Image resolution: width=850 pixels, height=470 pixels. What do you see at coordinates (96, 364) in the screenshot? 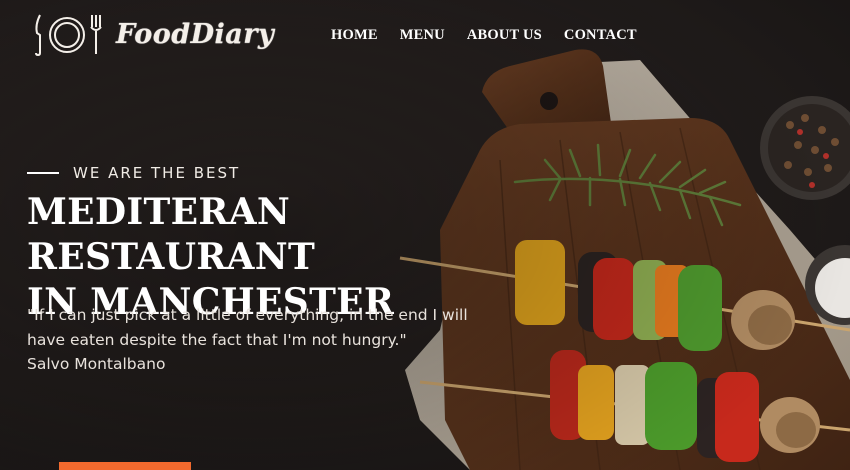
I see `quote-author: Salvo Montalbano` at bounding box center [96, 364].